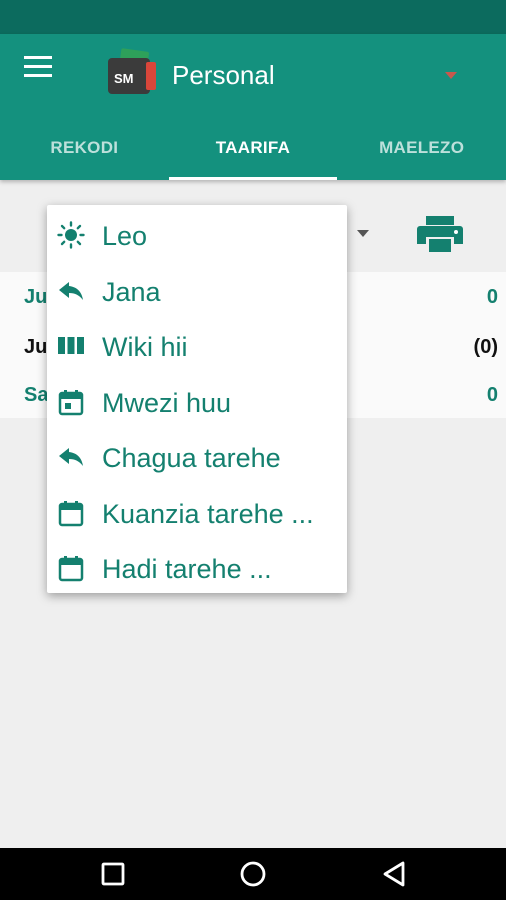  What do you see at coordinates (440, 234) in the screenshot?
I see `printer-icon` at bounding box center [440, 234].